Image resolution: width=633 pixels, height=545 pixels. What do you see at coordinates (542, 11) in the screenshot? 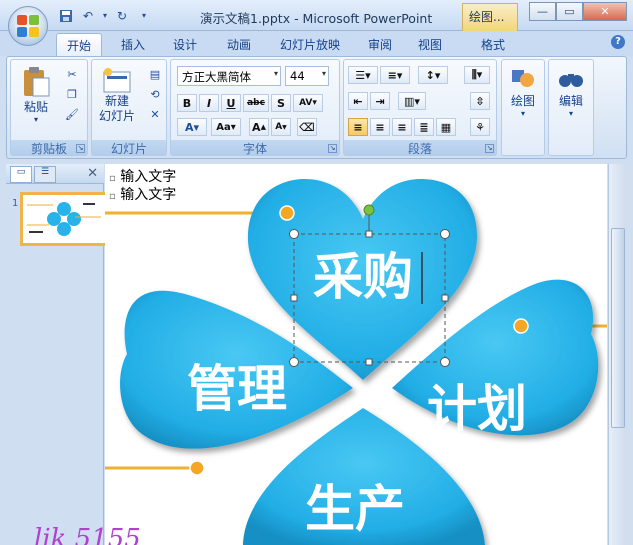
I see `minimize-icon: —` at bounding box center [542, 11].